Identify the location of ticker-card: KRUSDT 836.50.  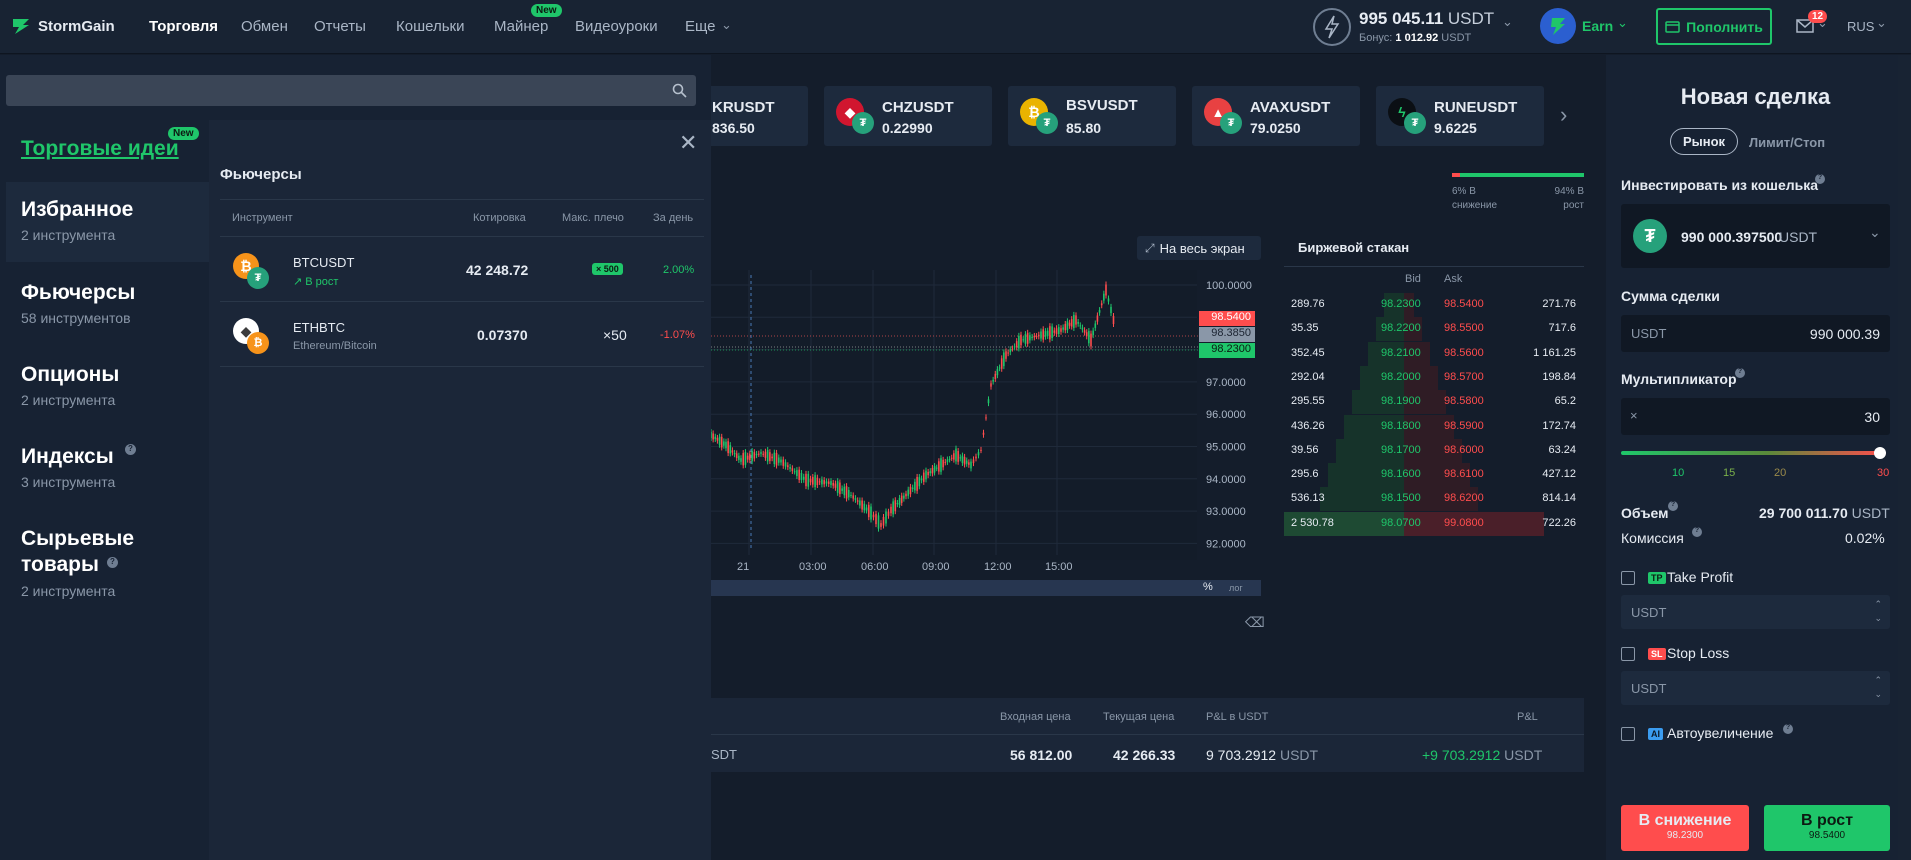
(754, 116).